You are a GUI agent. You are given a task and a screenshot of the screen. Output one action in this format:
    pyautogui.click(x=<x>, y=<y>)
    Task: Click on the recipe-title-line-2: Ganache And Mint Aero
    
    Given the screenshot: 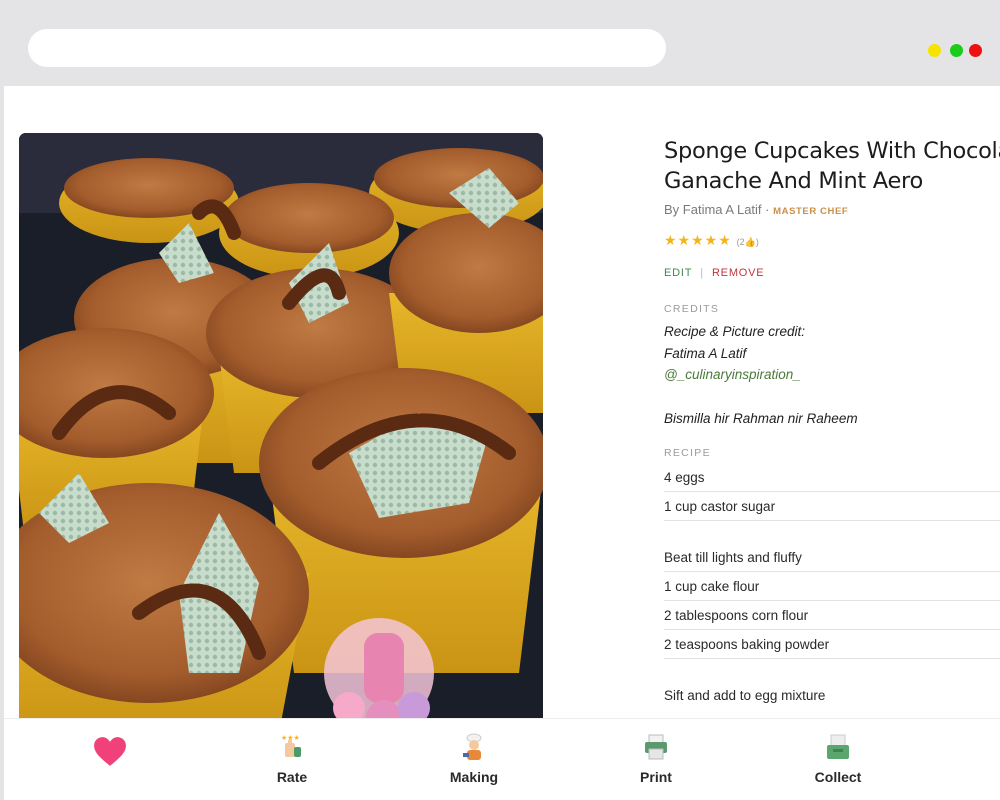 What is the action you would take?
    pyautogui.click(x=793, y=181)
    